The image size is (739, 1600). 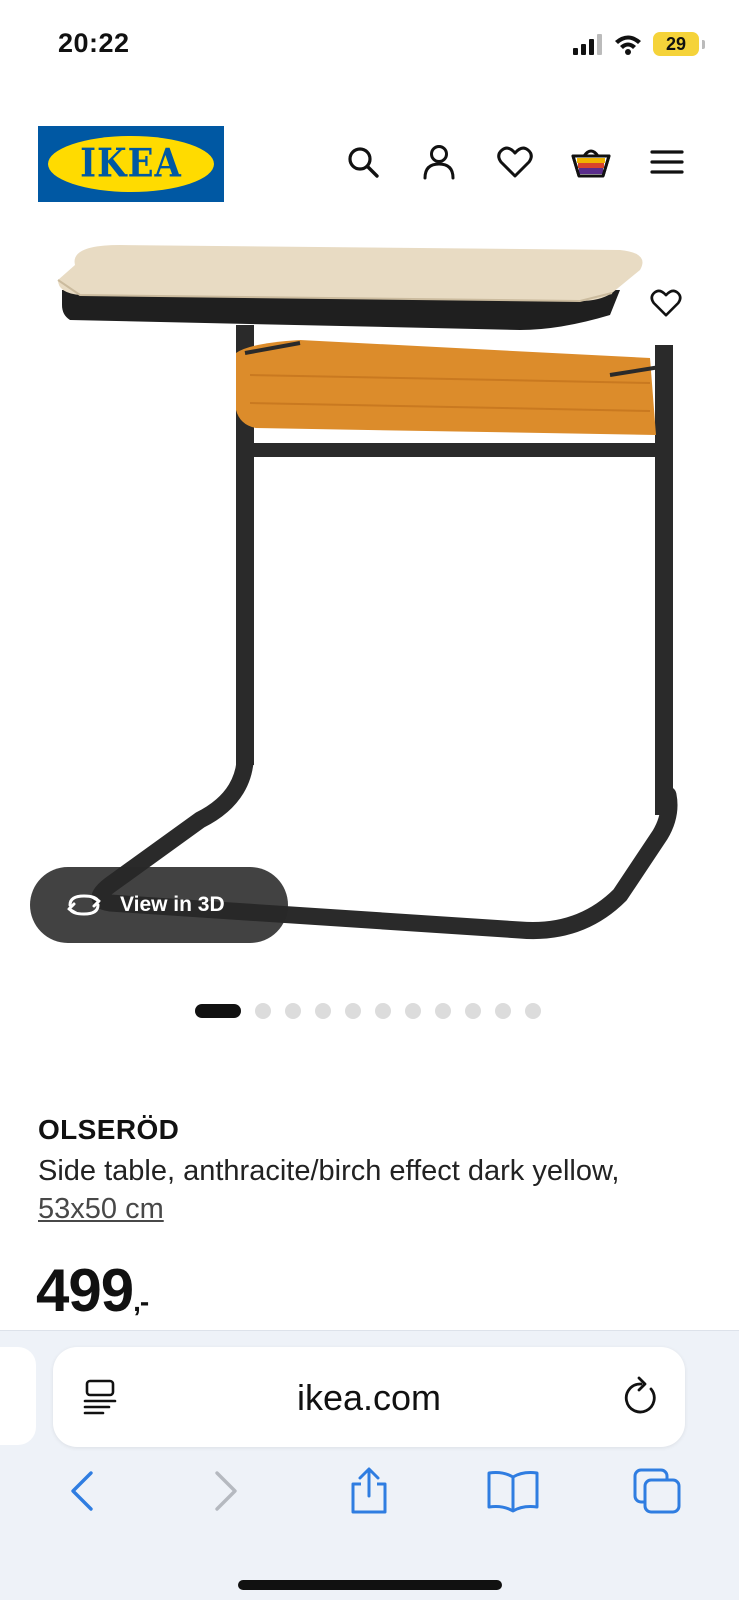 I want to click on share-button, so click(x=369, y=1491).